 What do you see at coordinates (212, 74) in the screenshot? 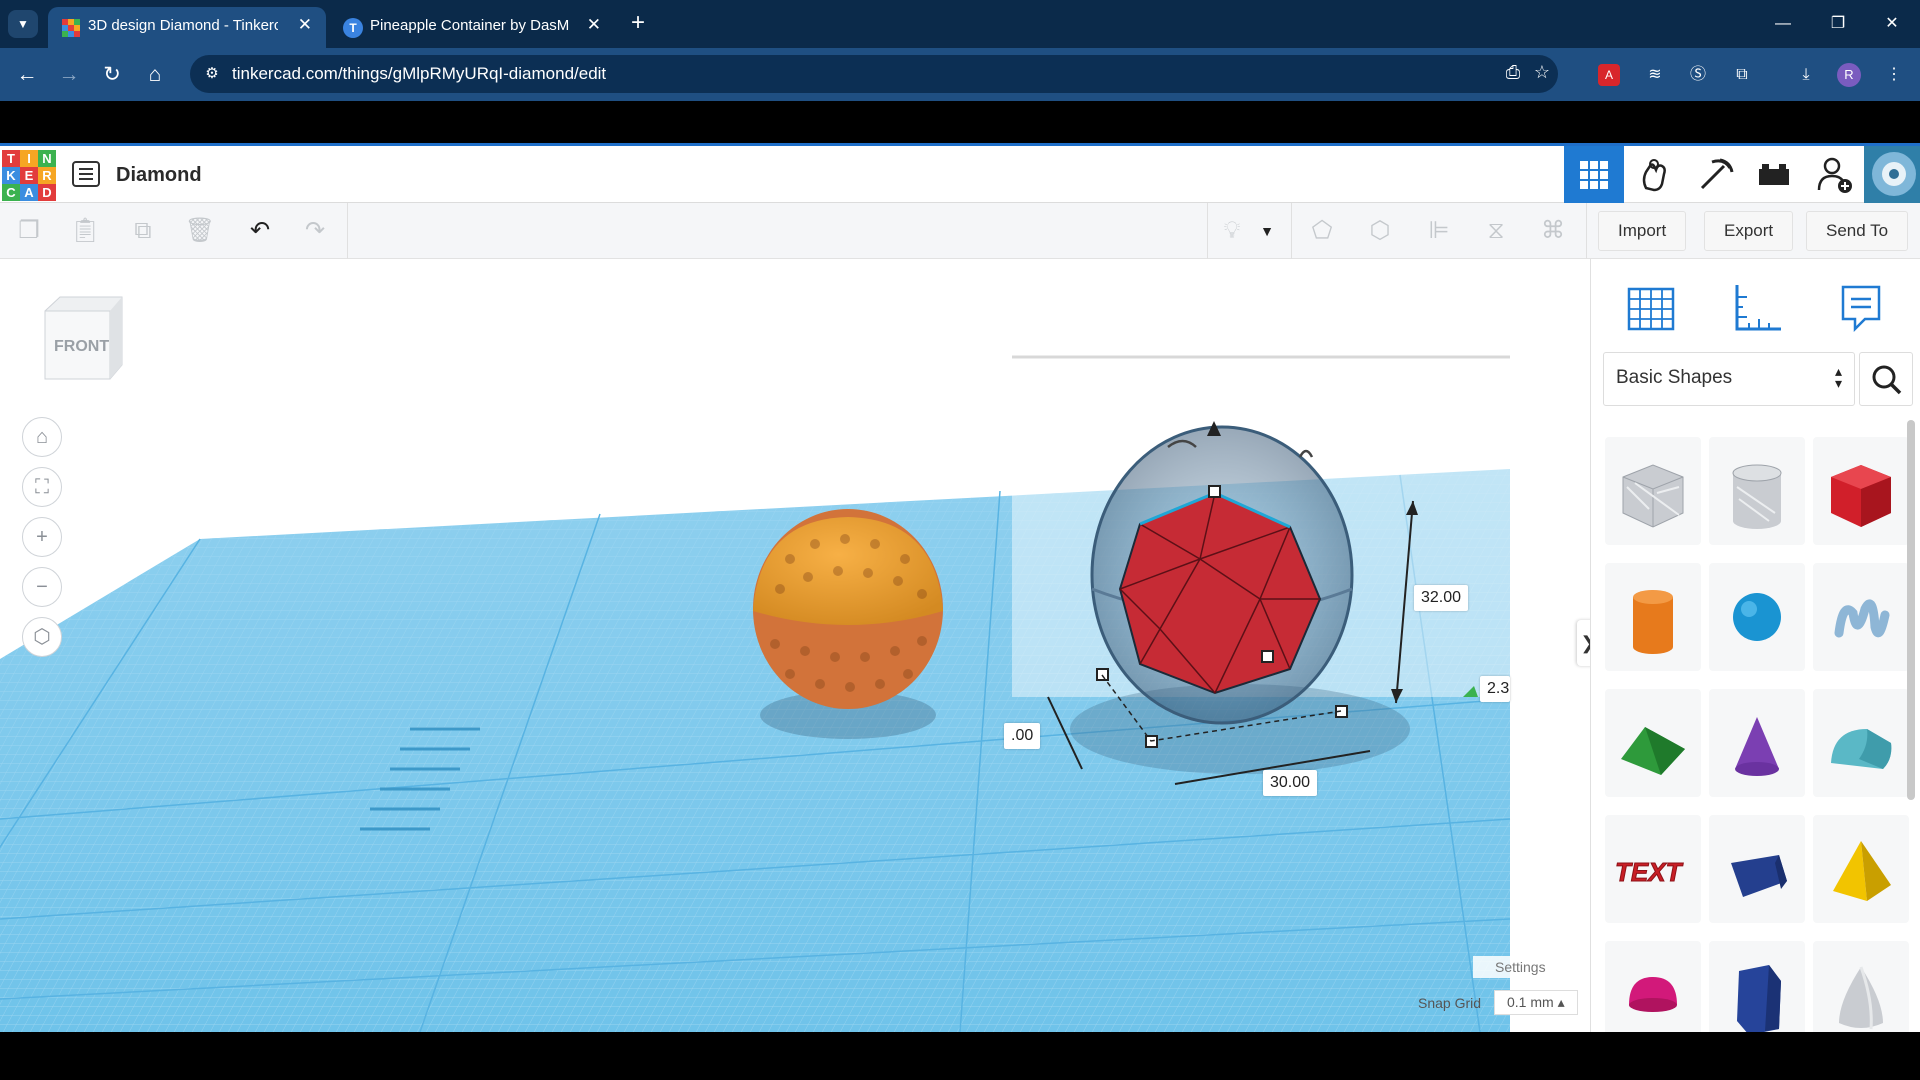
I see `site-info-icon: ⚙` at bounding box center [212, 74].